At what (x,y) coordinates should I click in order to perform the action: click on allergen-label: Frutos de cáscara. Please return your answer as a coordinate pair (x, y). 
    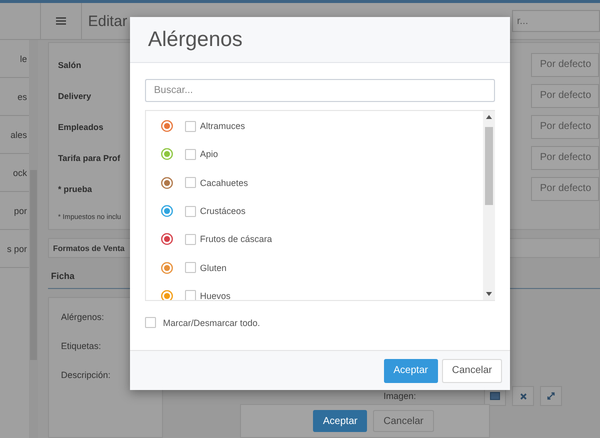
    Looking at the image, I should click on (236, 239).